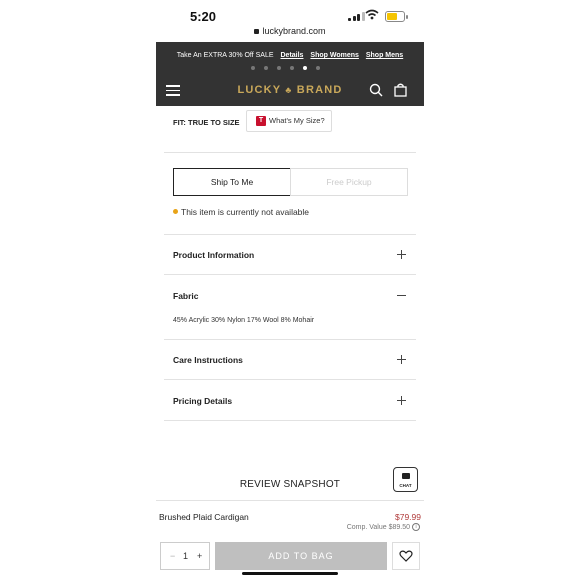 Image resolution: width=580 pixels, height=580 pixels. I want to click on search-icon, so click(376, 90).